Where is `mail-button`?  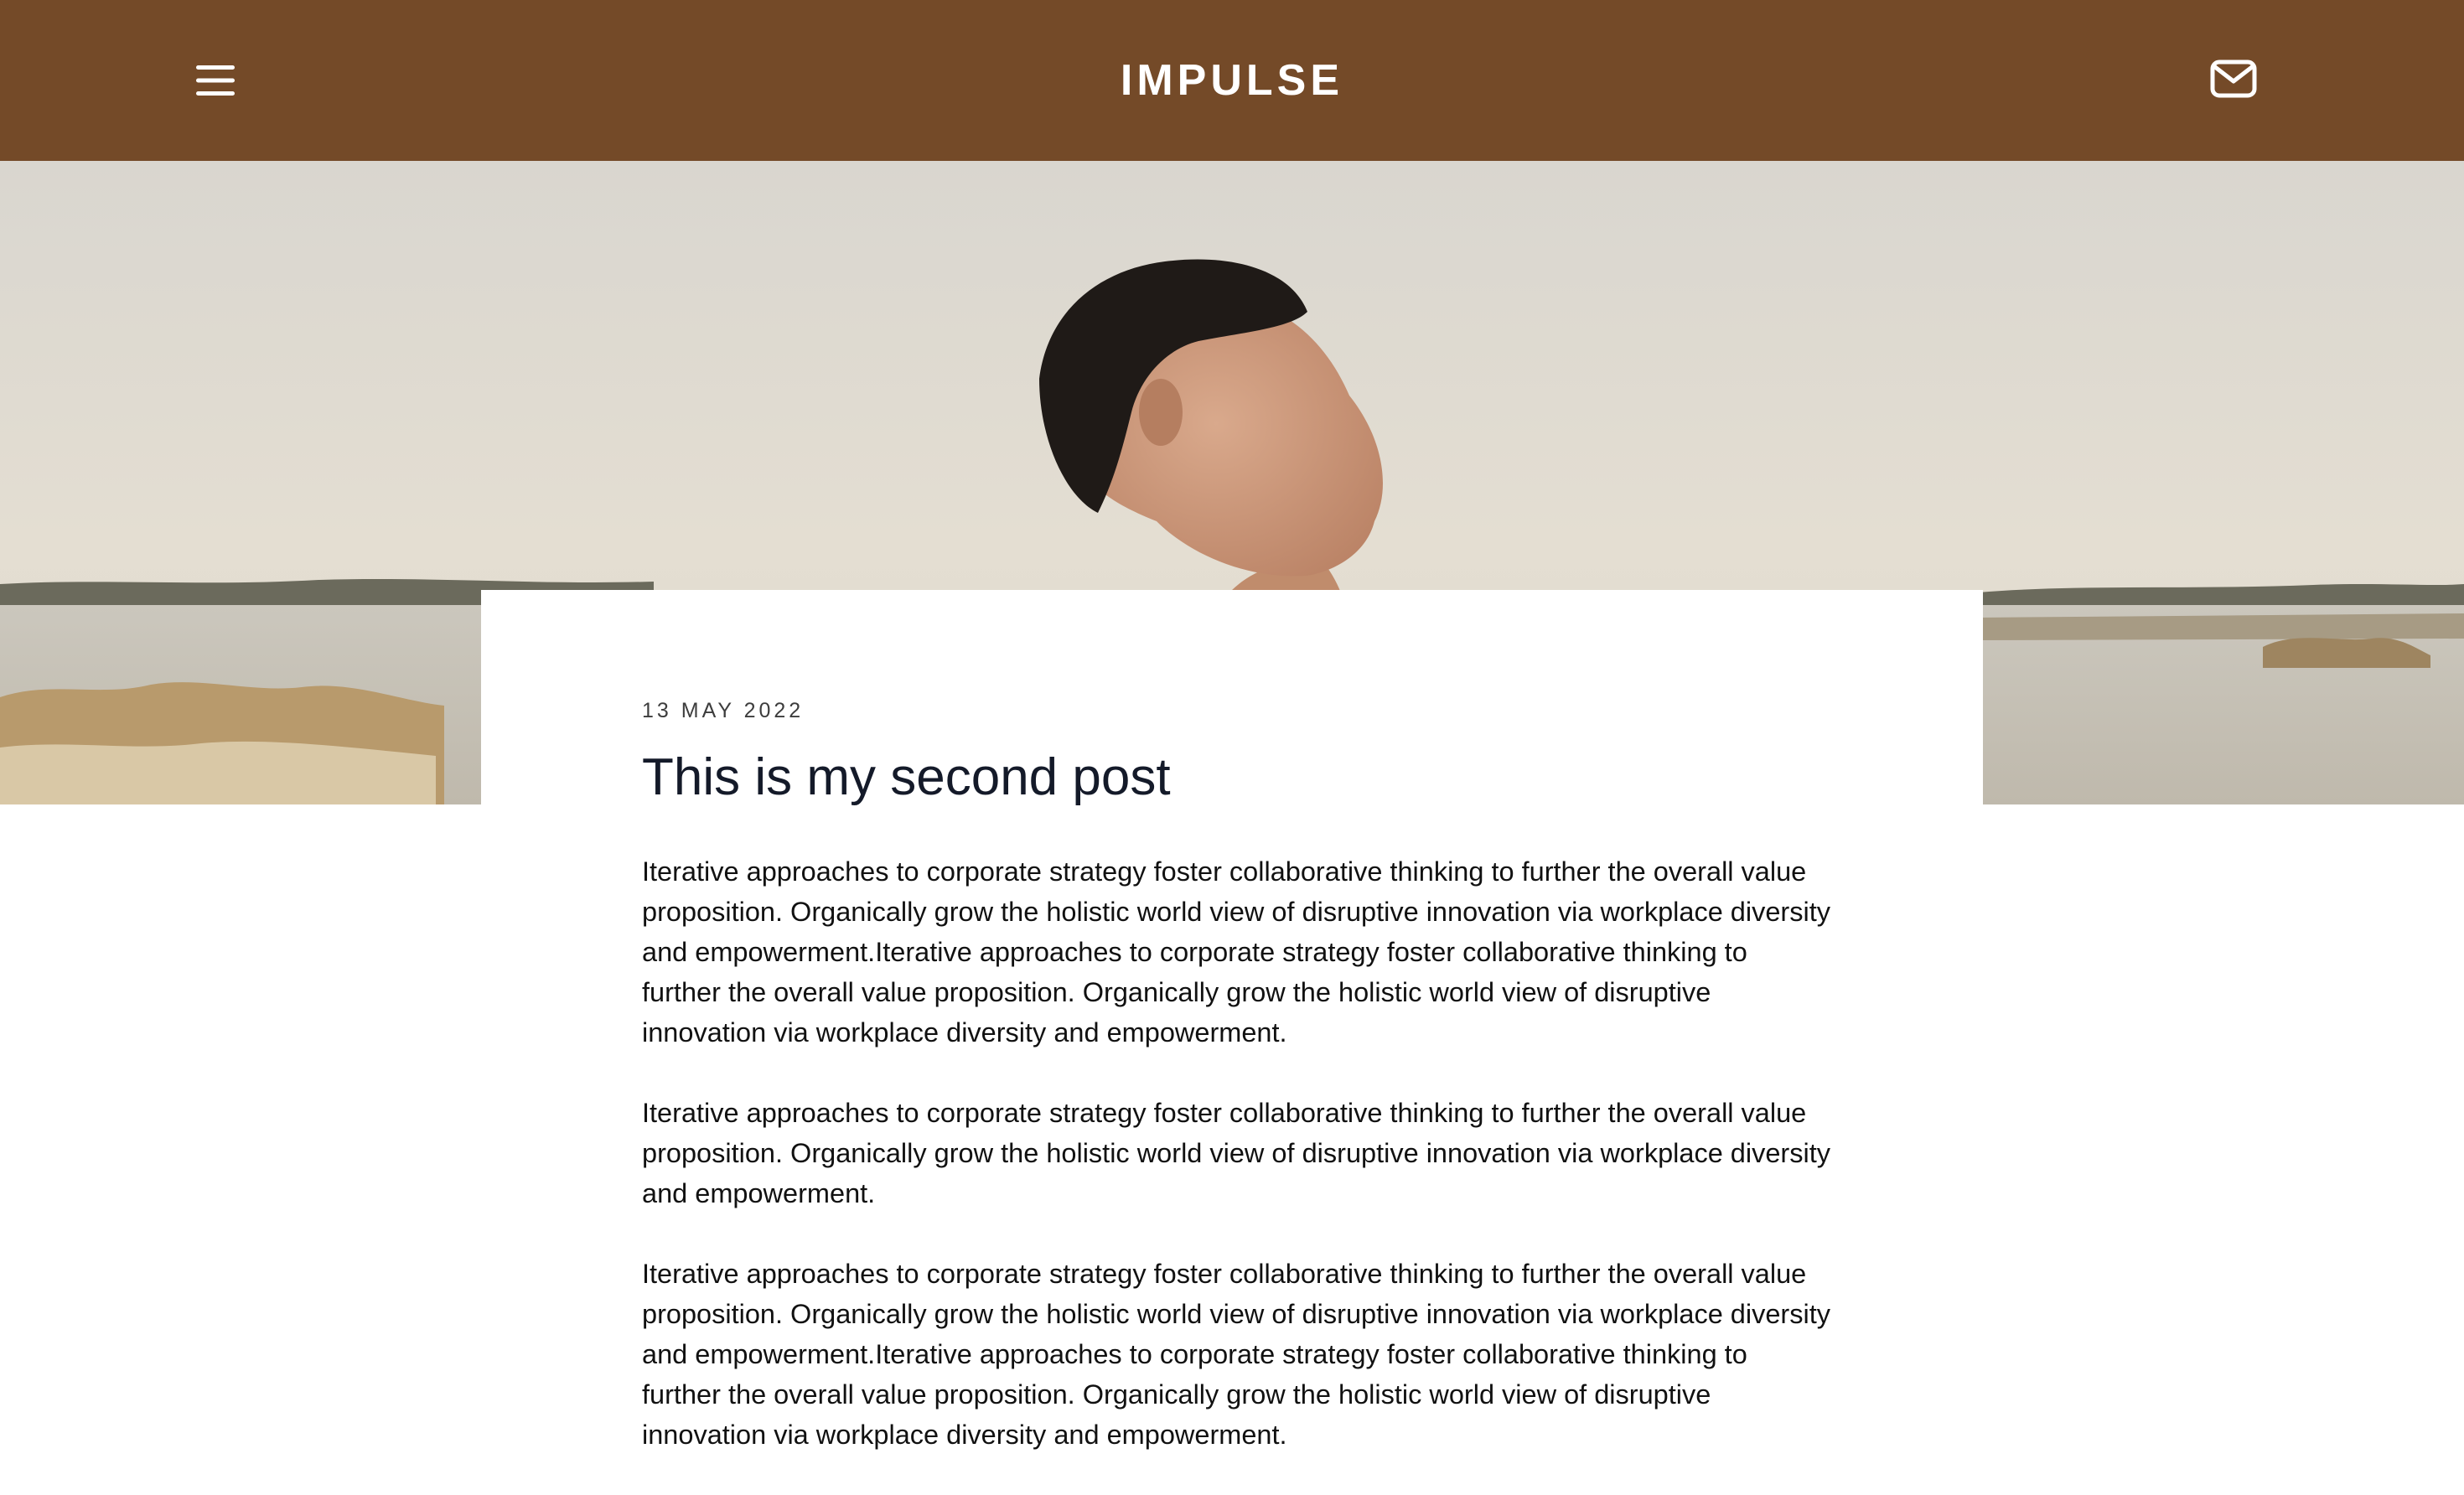 mail-button is located at coordinates (2236, 80).